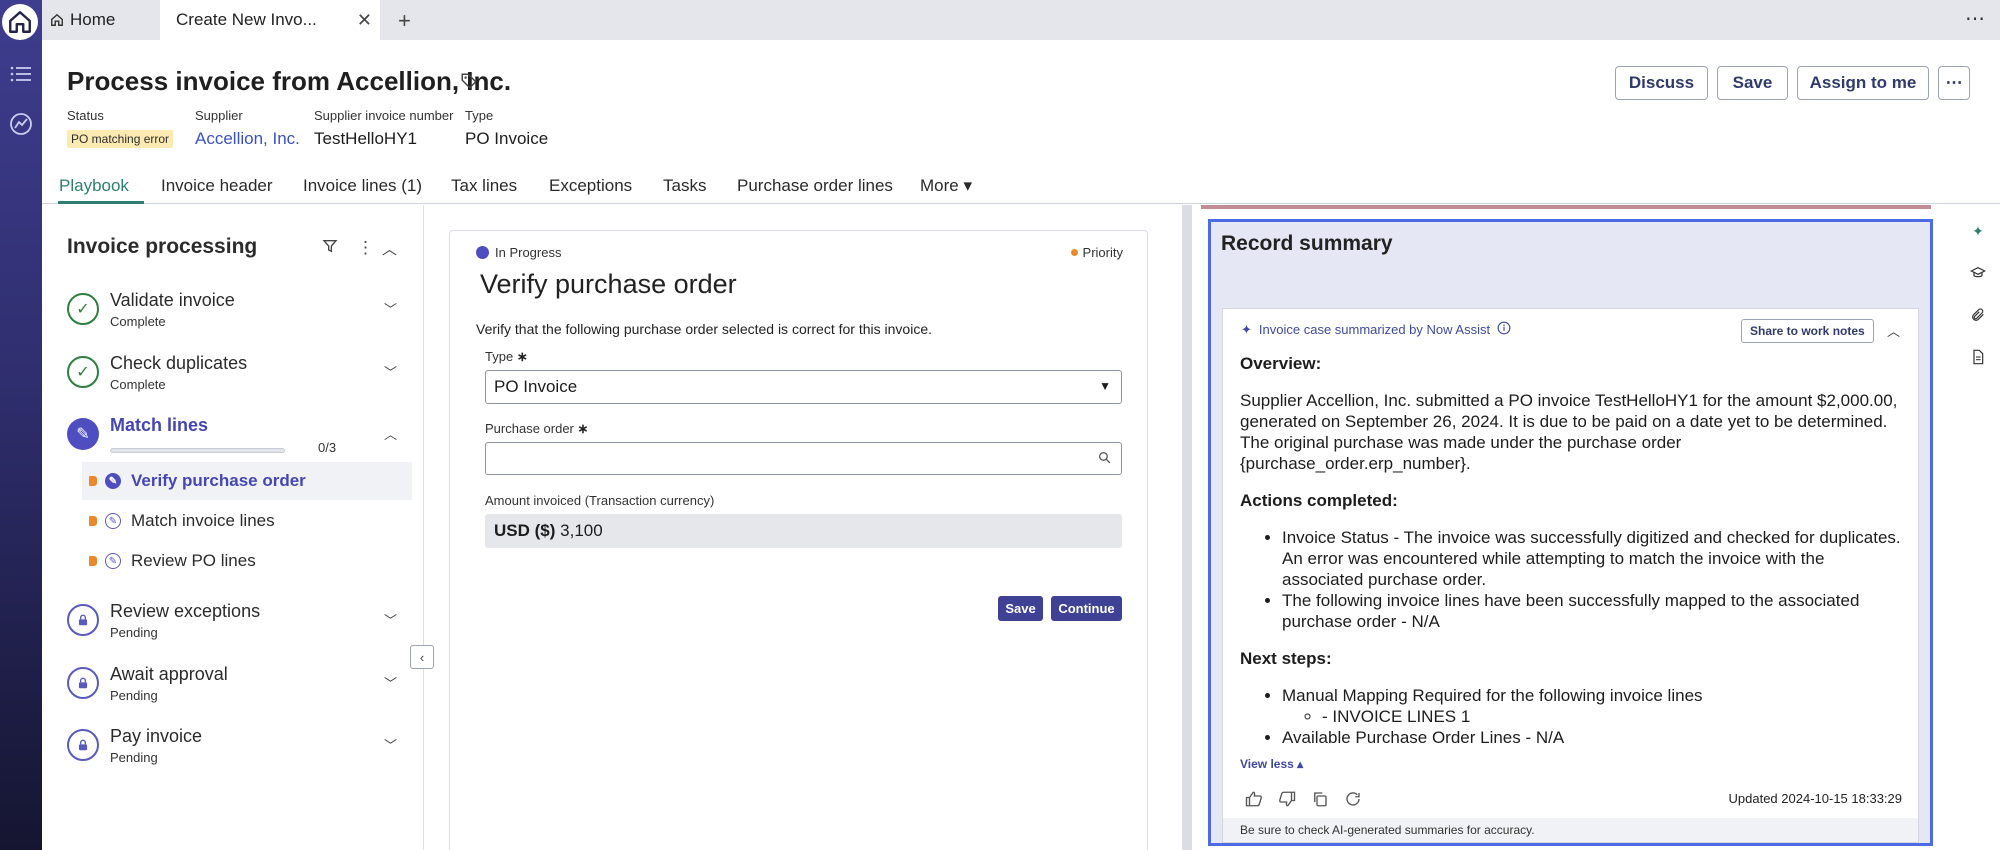 The width and height of the screenshot is (2000, 850). Describe the element at coordinates (21, 74) in the screenshot. I see `list-icon` at that location.